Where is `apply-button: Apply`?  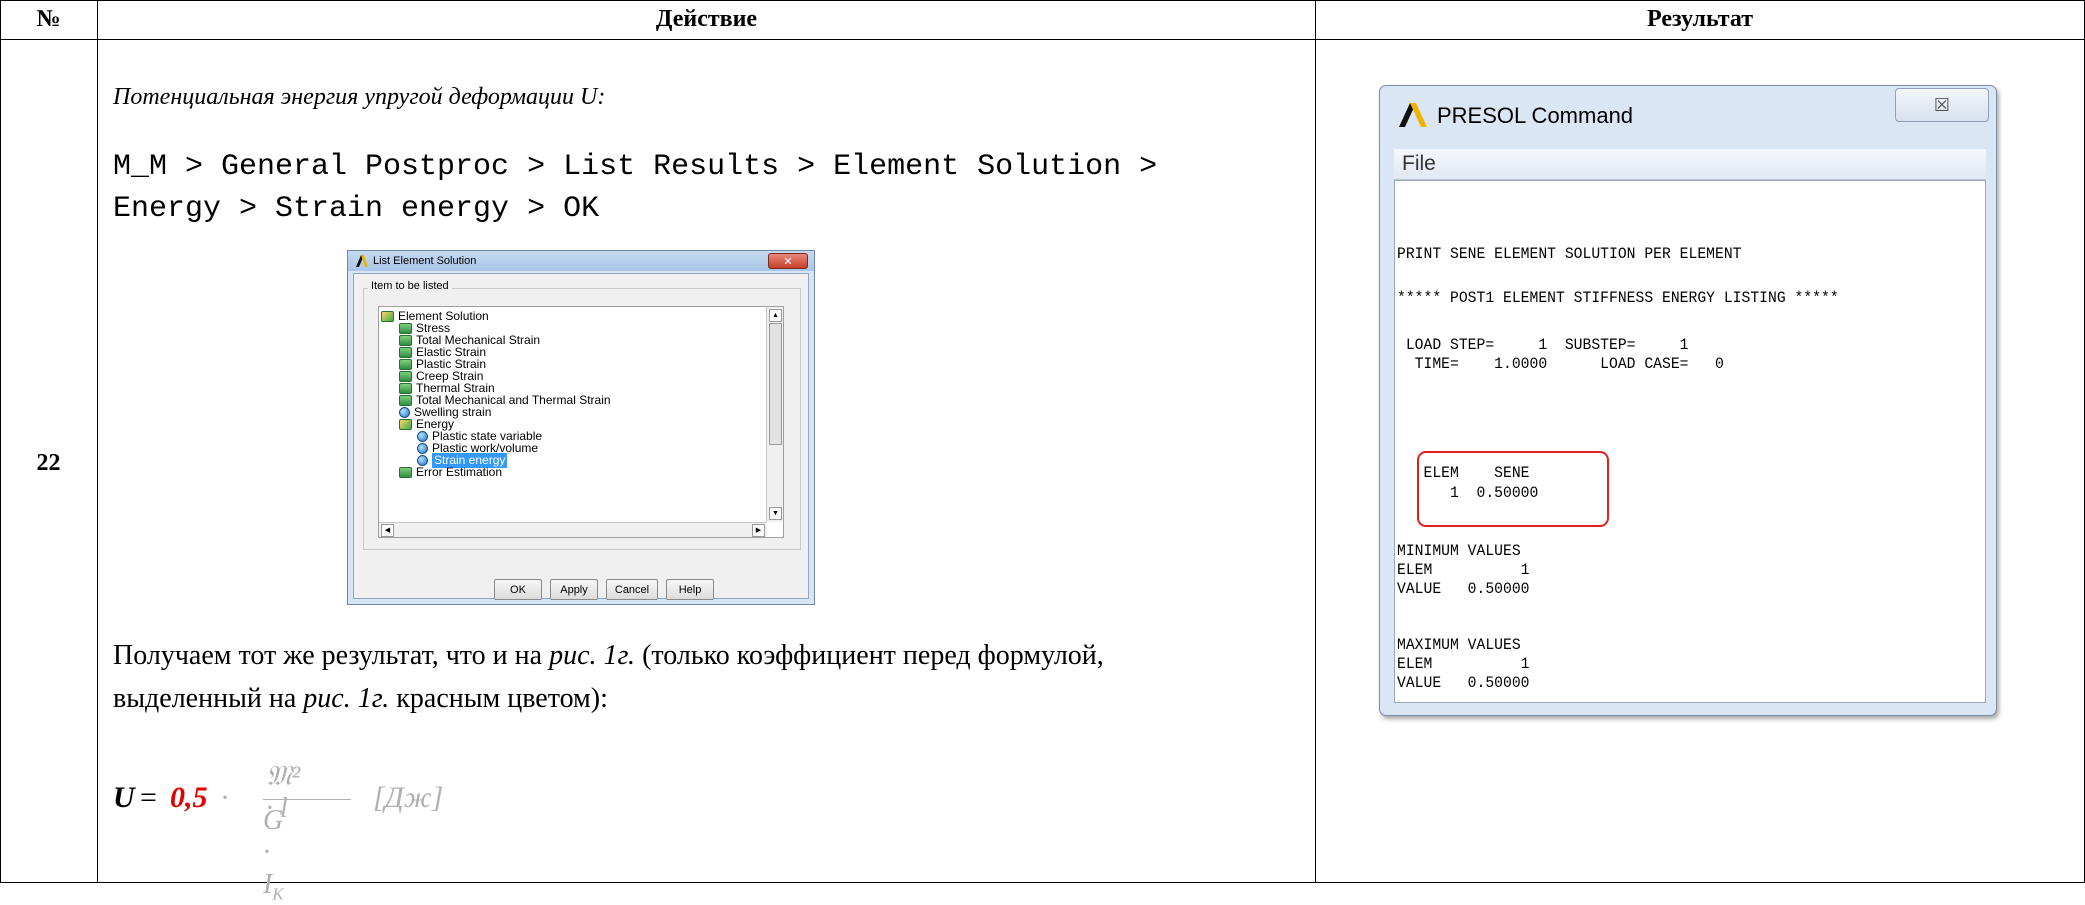
apply-button: Apply is located at coordinates (574, 589).